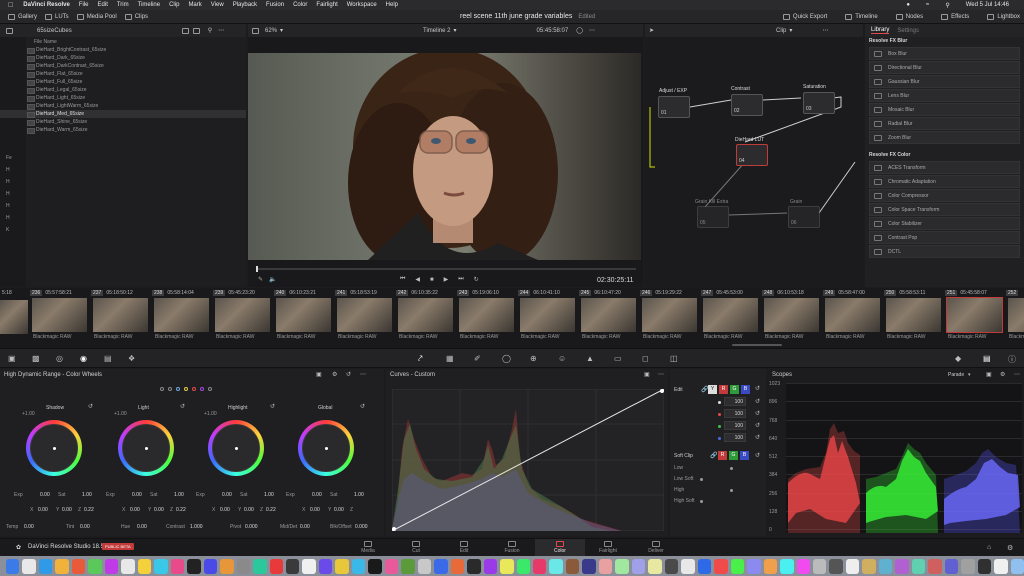  I want to click on list-item: DieHard_DarkContrast_65size, so click(123, 66).